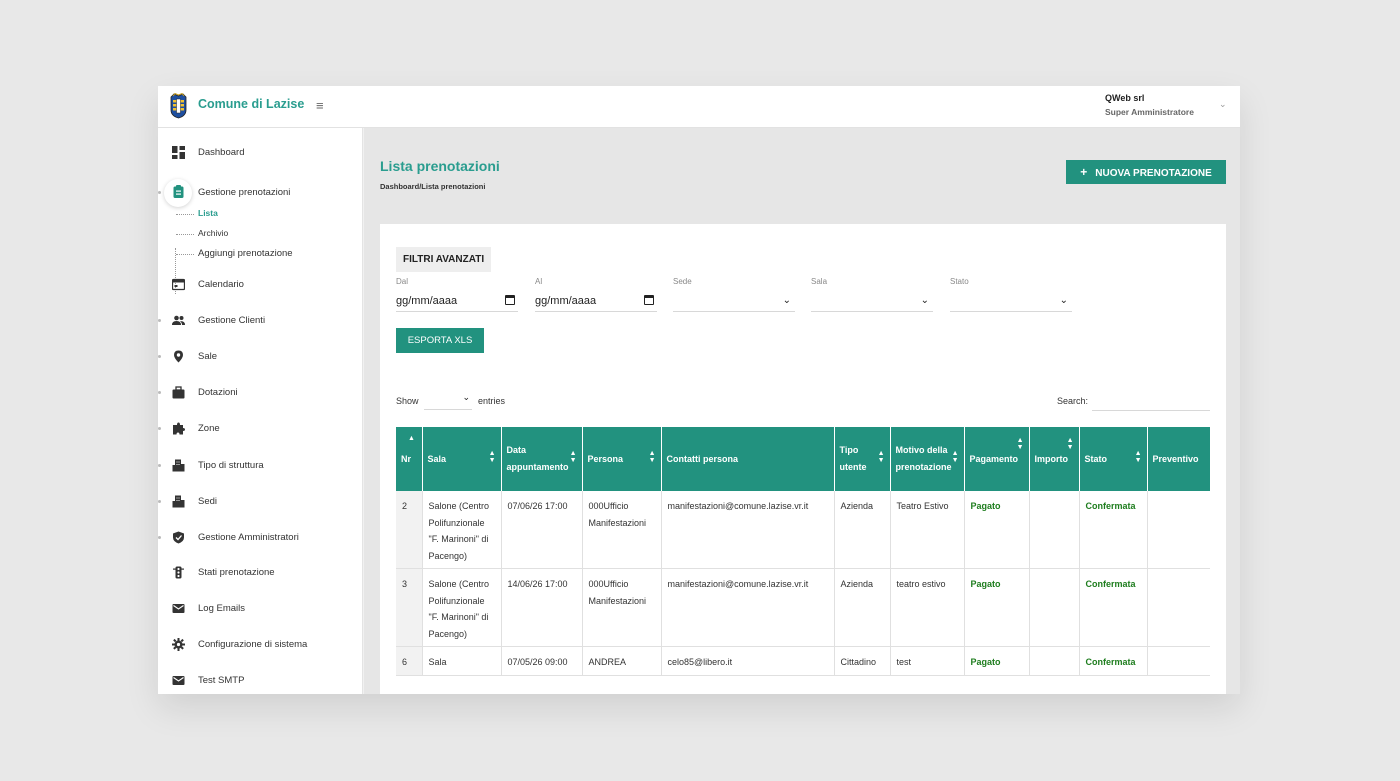 This screenshot has height=781, width=1400. What do you see at coordinates (260, 285) in the screenshot?
I see `sidebar-item-calendario: Calendario` at bounding box center [260, 285].